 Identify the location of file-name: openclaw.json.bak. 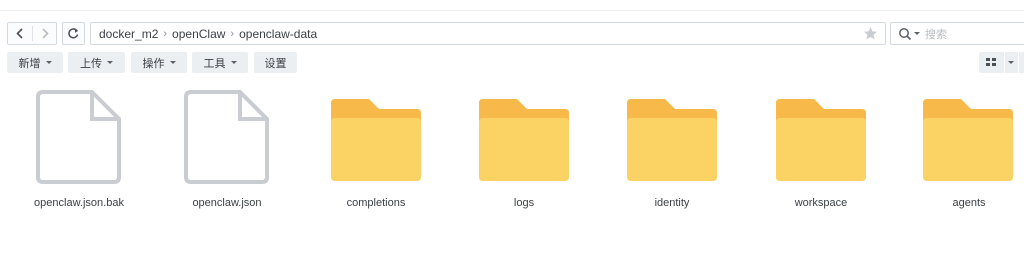
(79, 203).